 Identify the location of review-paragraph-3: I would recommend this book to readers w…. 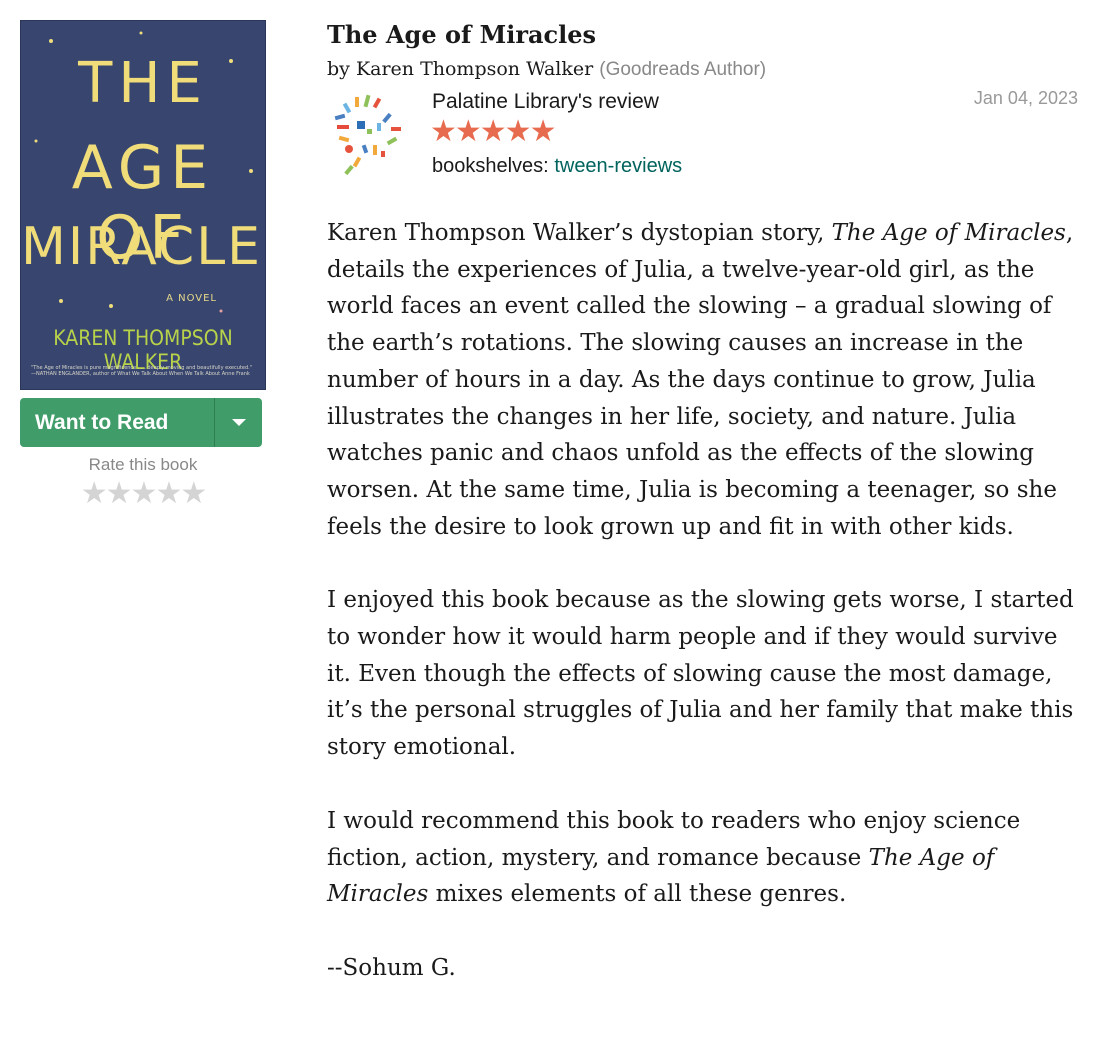
(703, 858).